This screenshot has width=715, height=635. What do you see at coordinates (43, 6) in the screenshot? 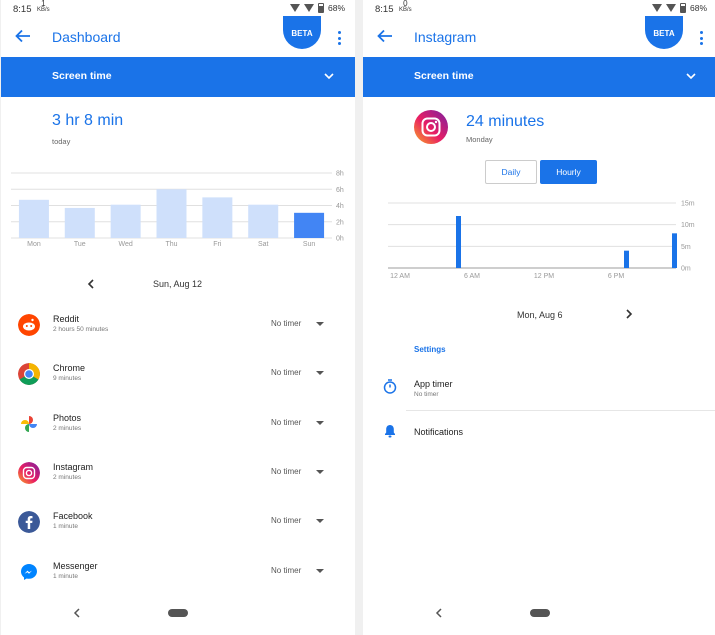
I see `network-speed: 1 KB/s` at bounding box center [43, 6].